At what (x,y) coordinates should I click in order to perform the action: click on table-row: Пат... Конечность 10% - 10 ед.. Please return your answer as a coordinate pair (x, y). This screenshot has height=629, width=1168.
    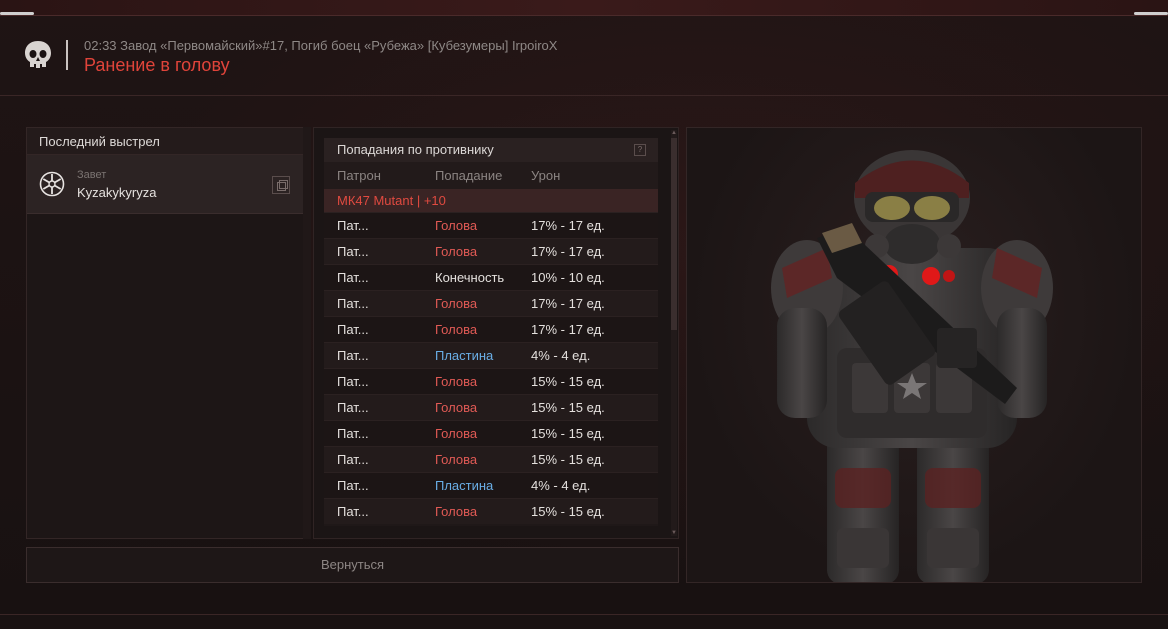
    Looking at the image, I should click on (491, 277).